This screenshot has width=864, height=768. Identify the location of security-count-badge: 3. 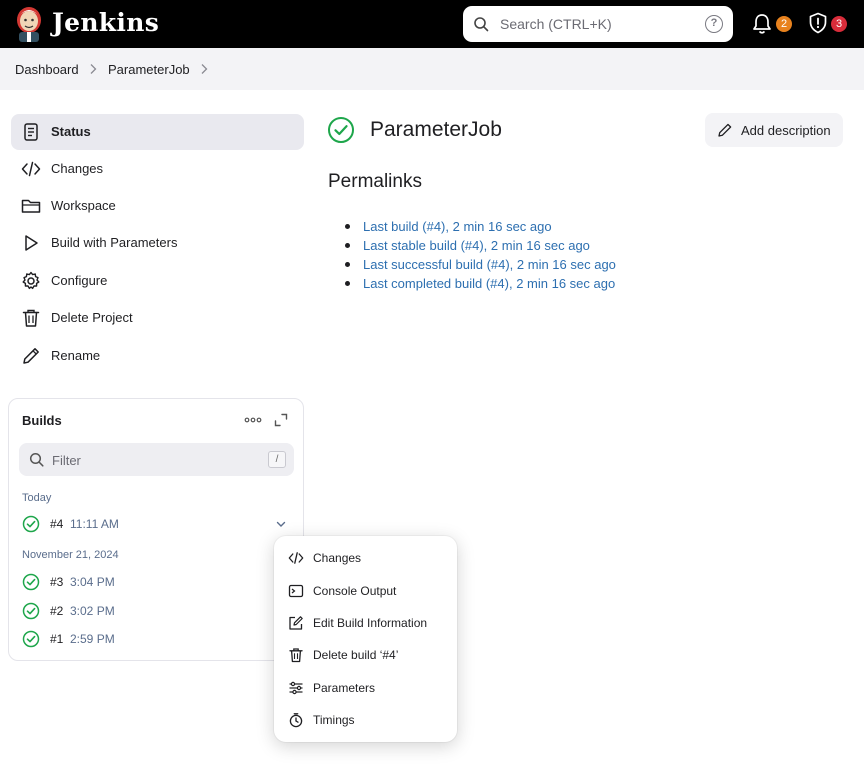
(839, 24).